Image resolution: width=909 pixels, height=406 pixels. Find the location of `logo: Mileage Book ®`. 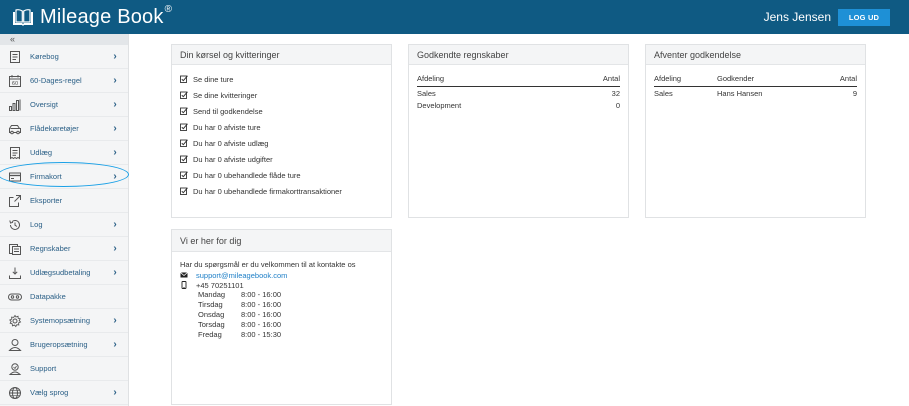

logo: Mileage Book ® is located at coordinates (92, 16).